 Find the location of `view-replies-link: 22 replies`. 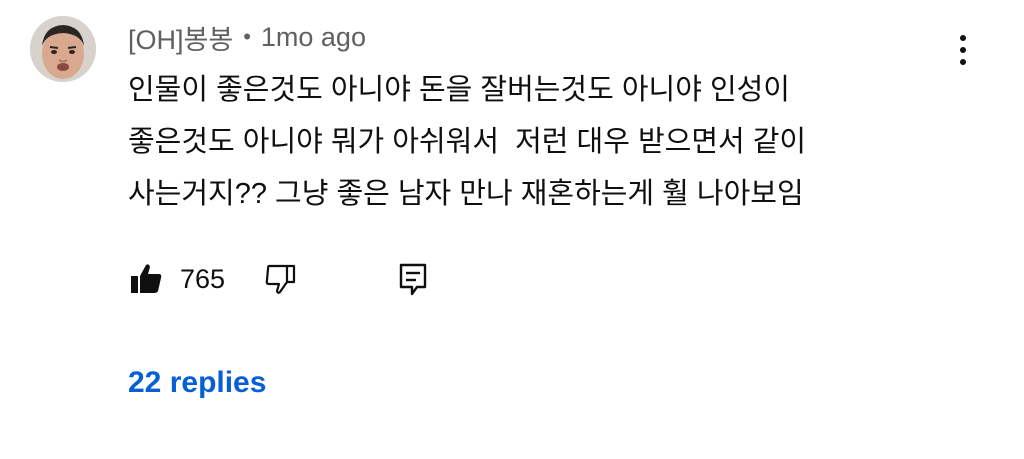

view-replies-link: 22 replies is located at coordinates (197, 383).